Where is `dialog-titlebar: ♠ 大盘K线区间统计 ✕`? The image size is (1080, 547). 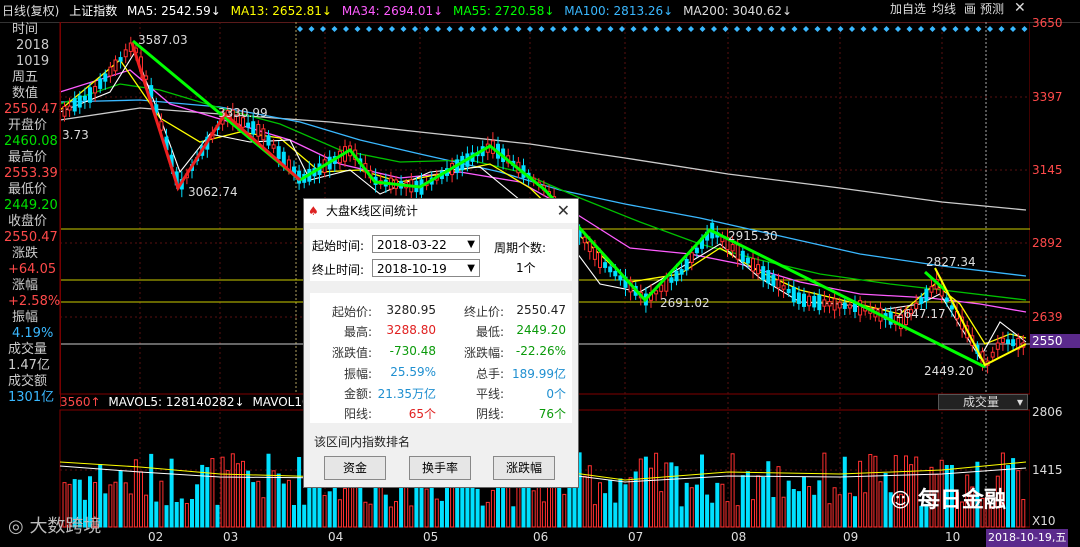 dialog-titlebar: ♠ 大盘K线区间统计 ✕ is located at coordinates (441, 211).